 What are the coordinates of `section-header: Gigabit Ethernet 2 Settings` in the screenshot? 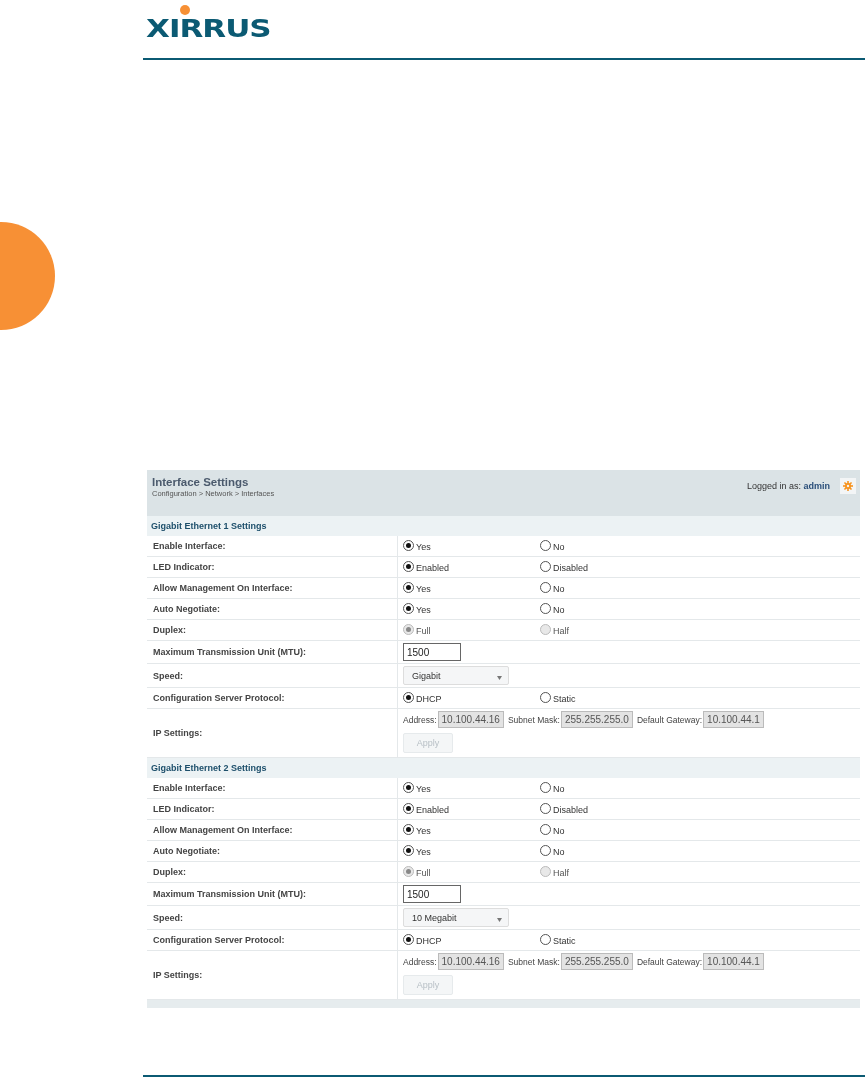 It's located at (503, 768).